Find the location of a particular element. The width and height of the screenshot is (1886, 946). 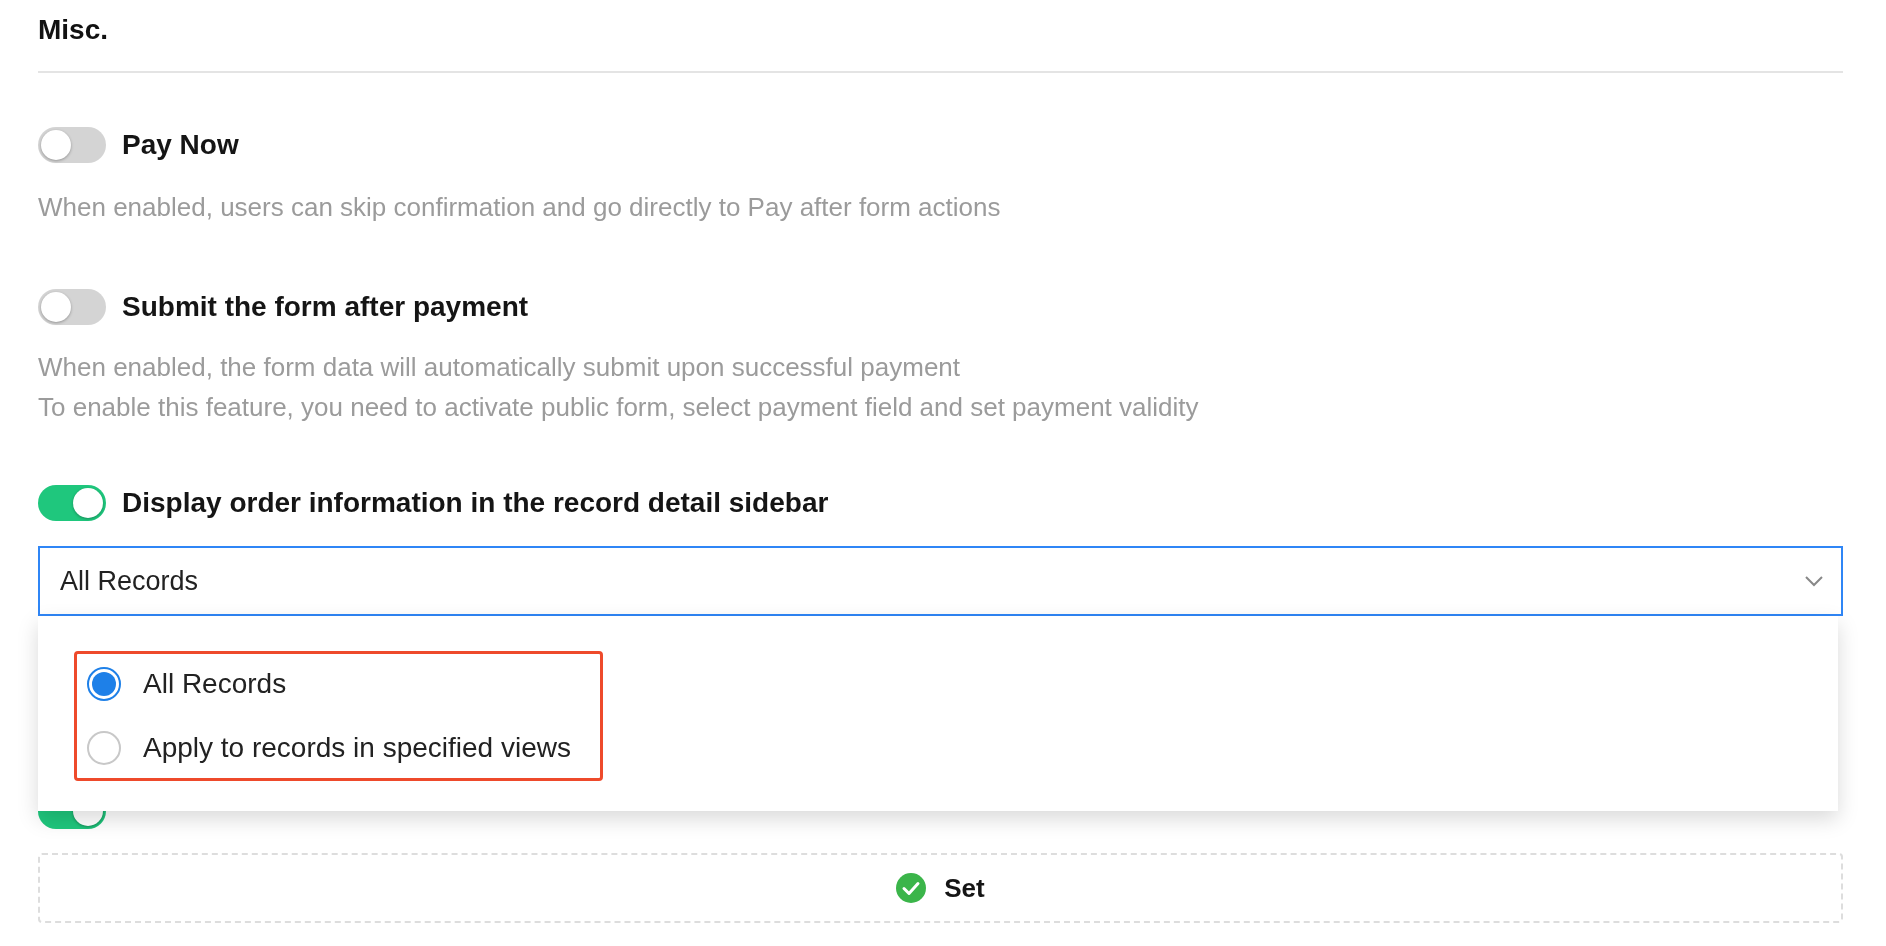

chevron-down-icon is located at coordinates (1814, 581).